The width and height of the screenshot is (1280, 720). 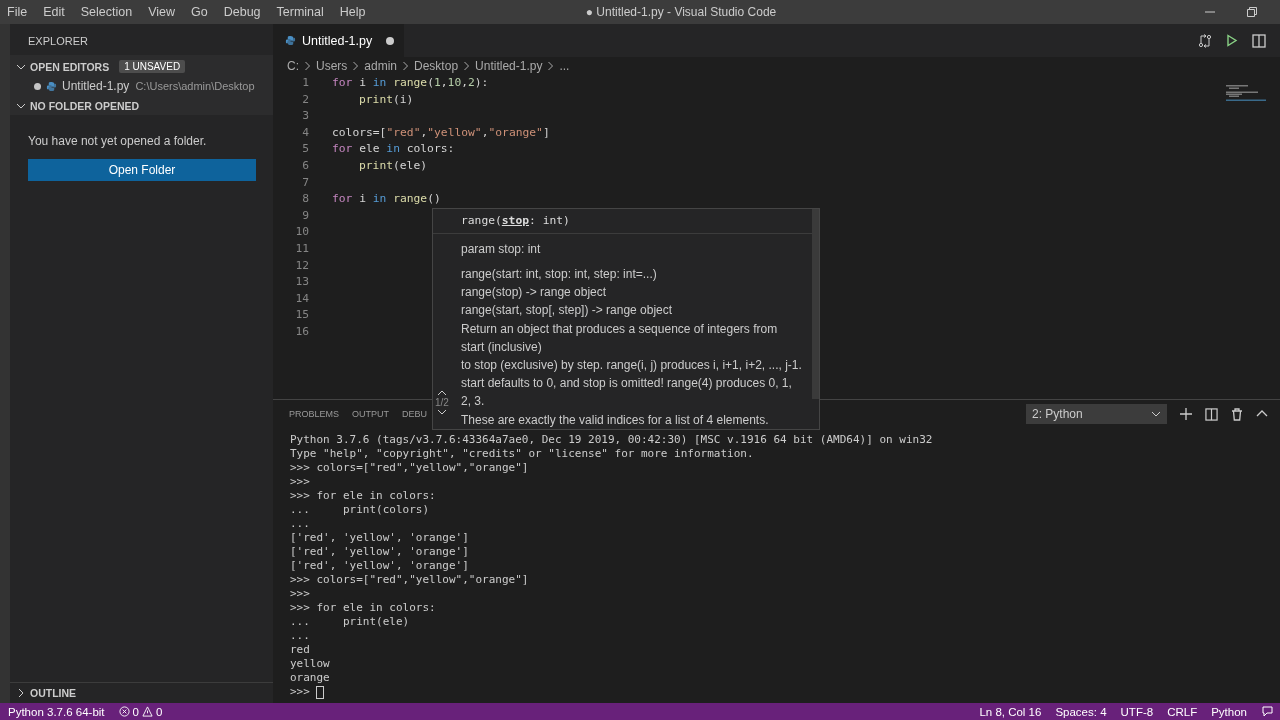 What do you see at coordinates (53, 692) in the screenshot?
I see `section-title: OUTLINE` at bounding box center [53, 692].